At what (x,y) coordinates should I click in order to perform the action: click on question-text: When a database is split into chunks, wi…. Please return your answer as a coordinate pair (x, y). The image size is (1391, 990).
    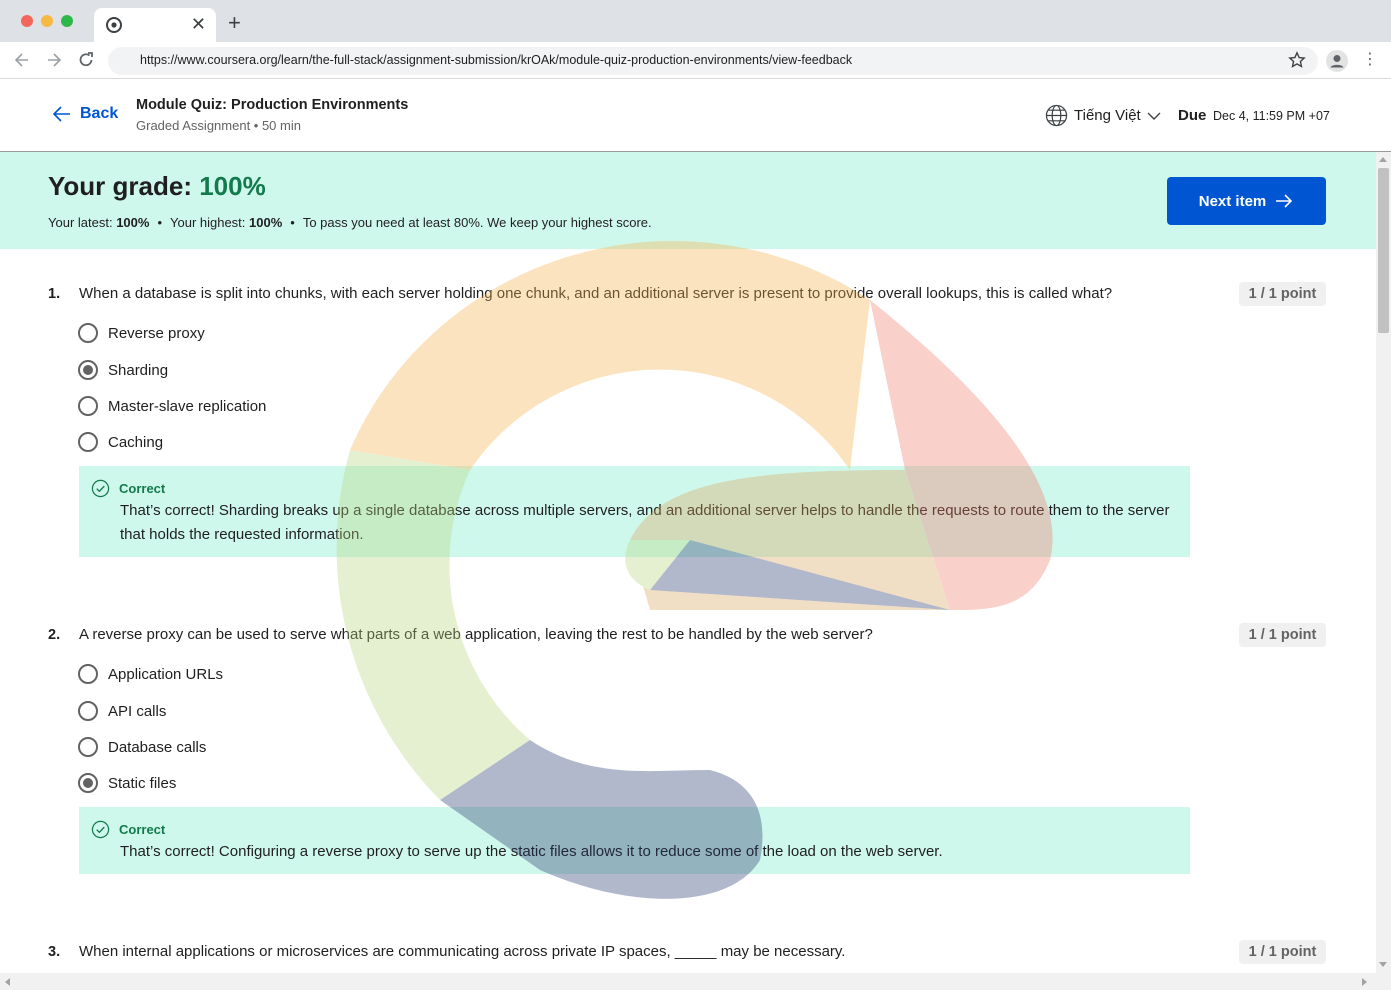
    Looking at the image, I should click on (596, 293).